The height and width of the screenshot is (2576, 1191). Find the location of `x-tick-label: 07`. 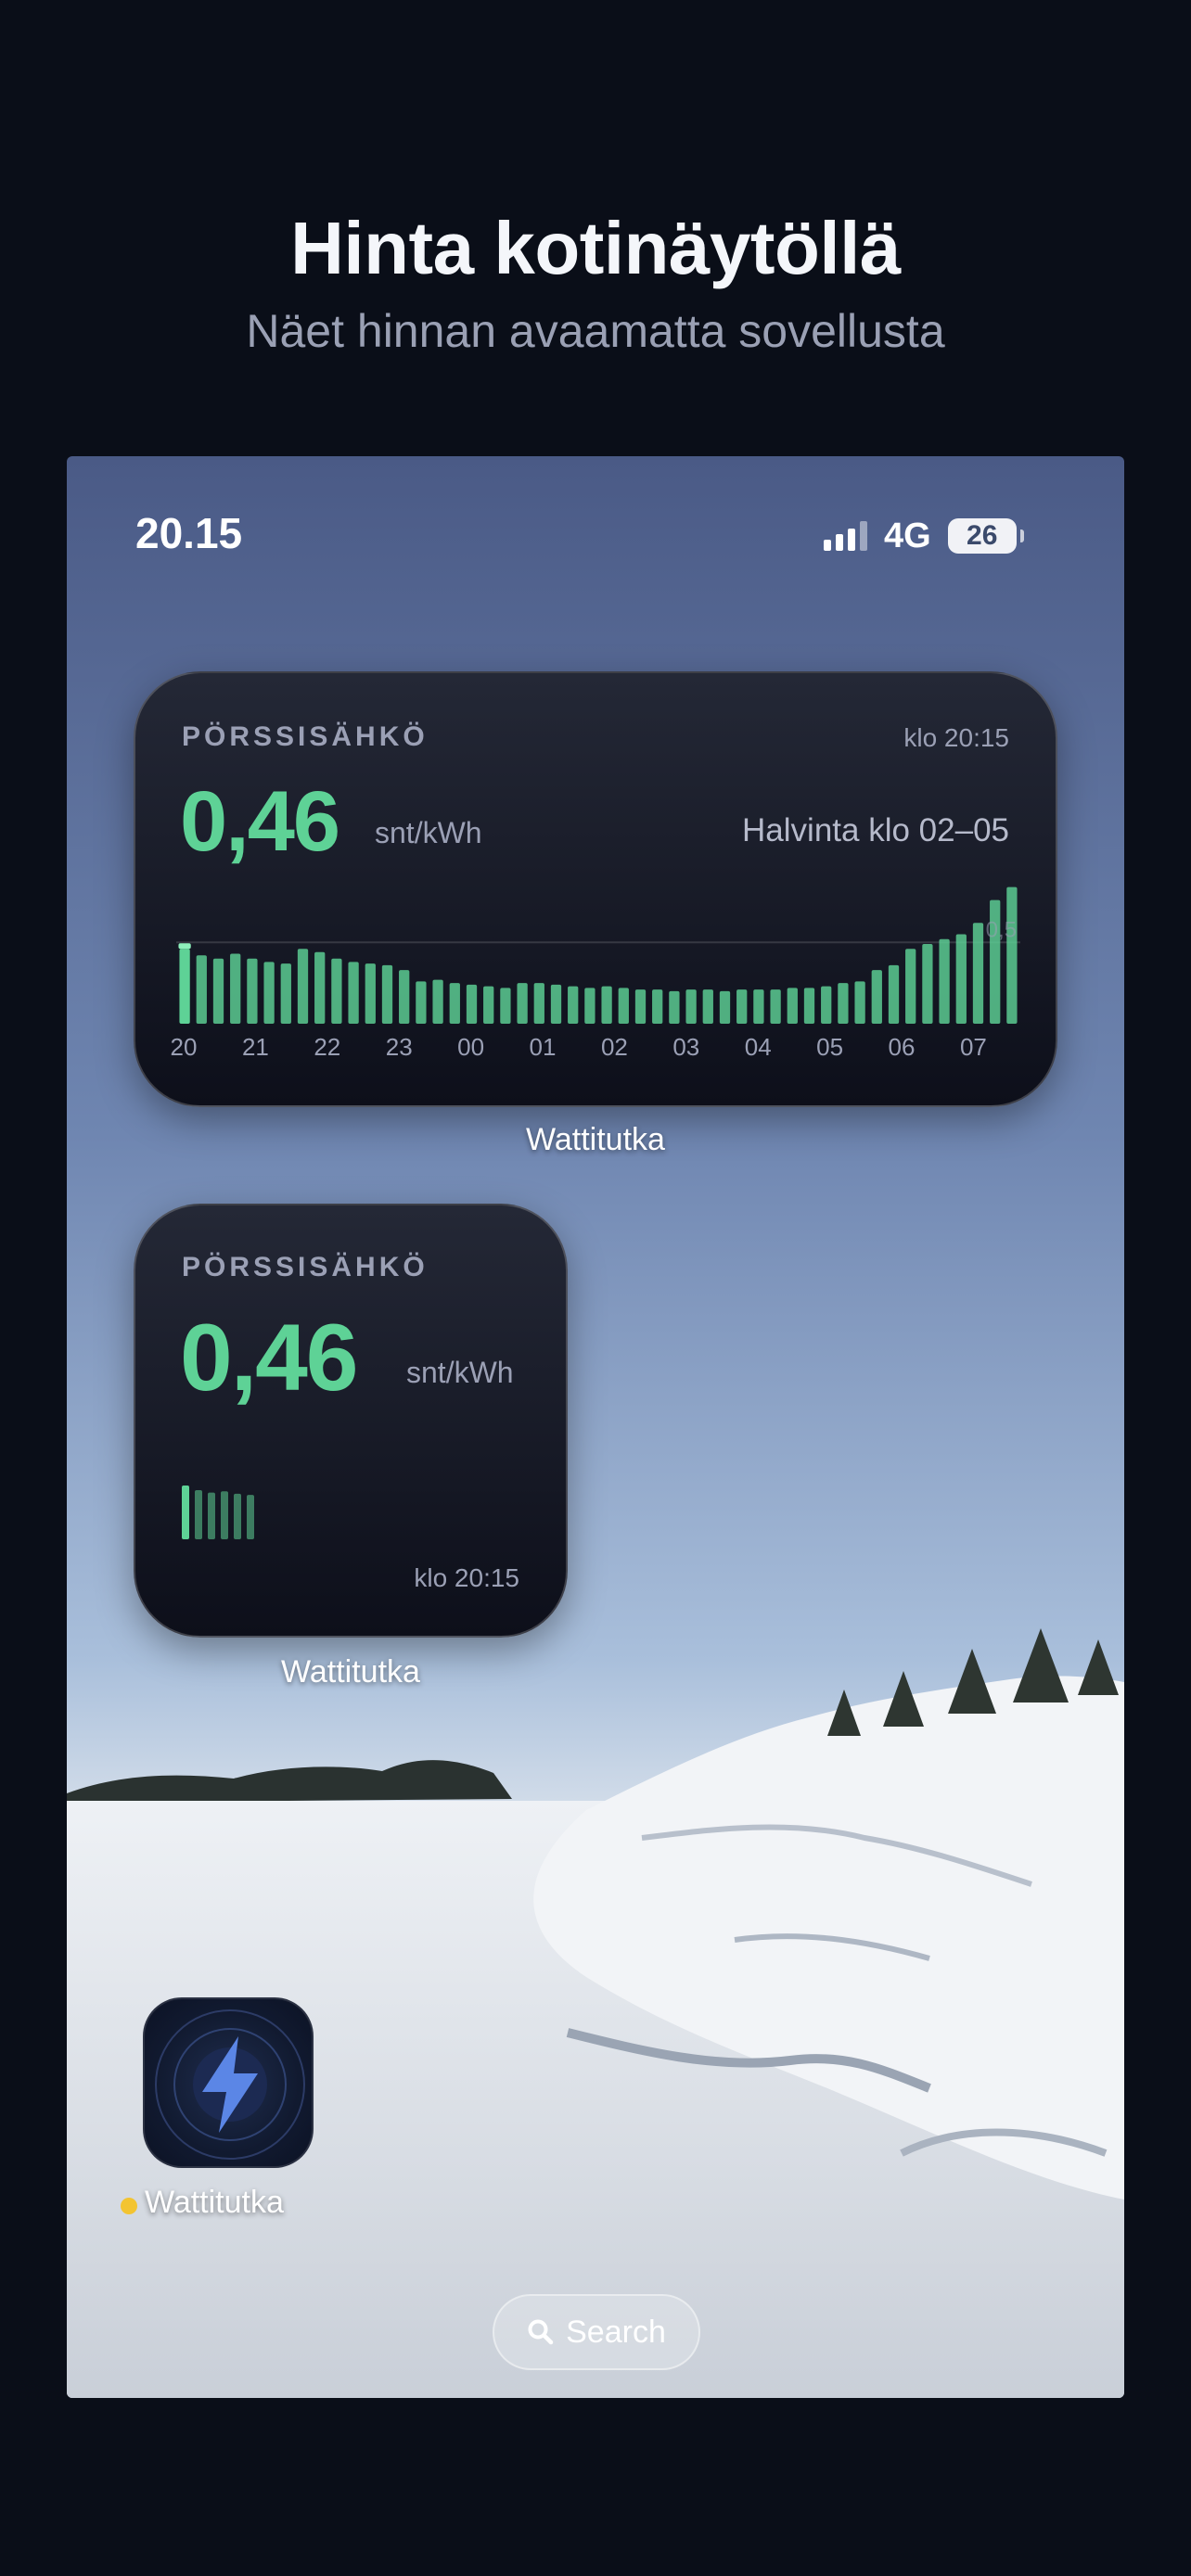

x-tick-label: 07 is located at coordinates (973, 1047).